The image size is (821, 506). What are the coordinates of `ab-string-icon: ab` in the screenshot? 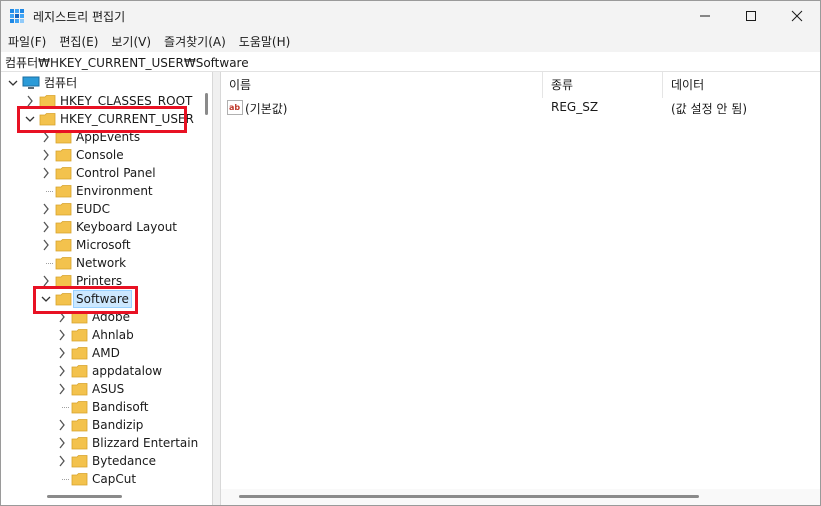 It's located at (235, 107).